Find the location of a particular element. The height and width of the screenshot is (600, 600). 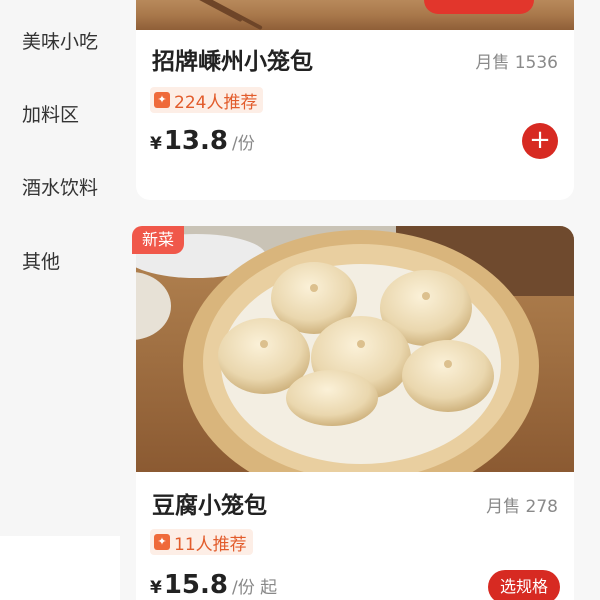

choose-spec-button: 选规格 is located at coordinates (524, 585).